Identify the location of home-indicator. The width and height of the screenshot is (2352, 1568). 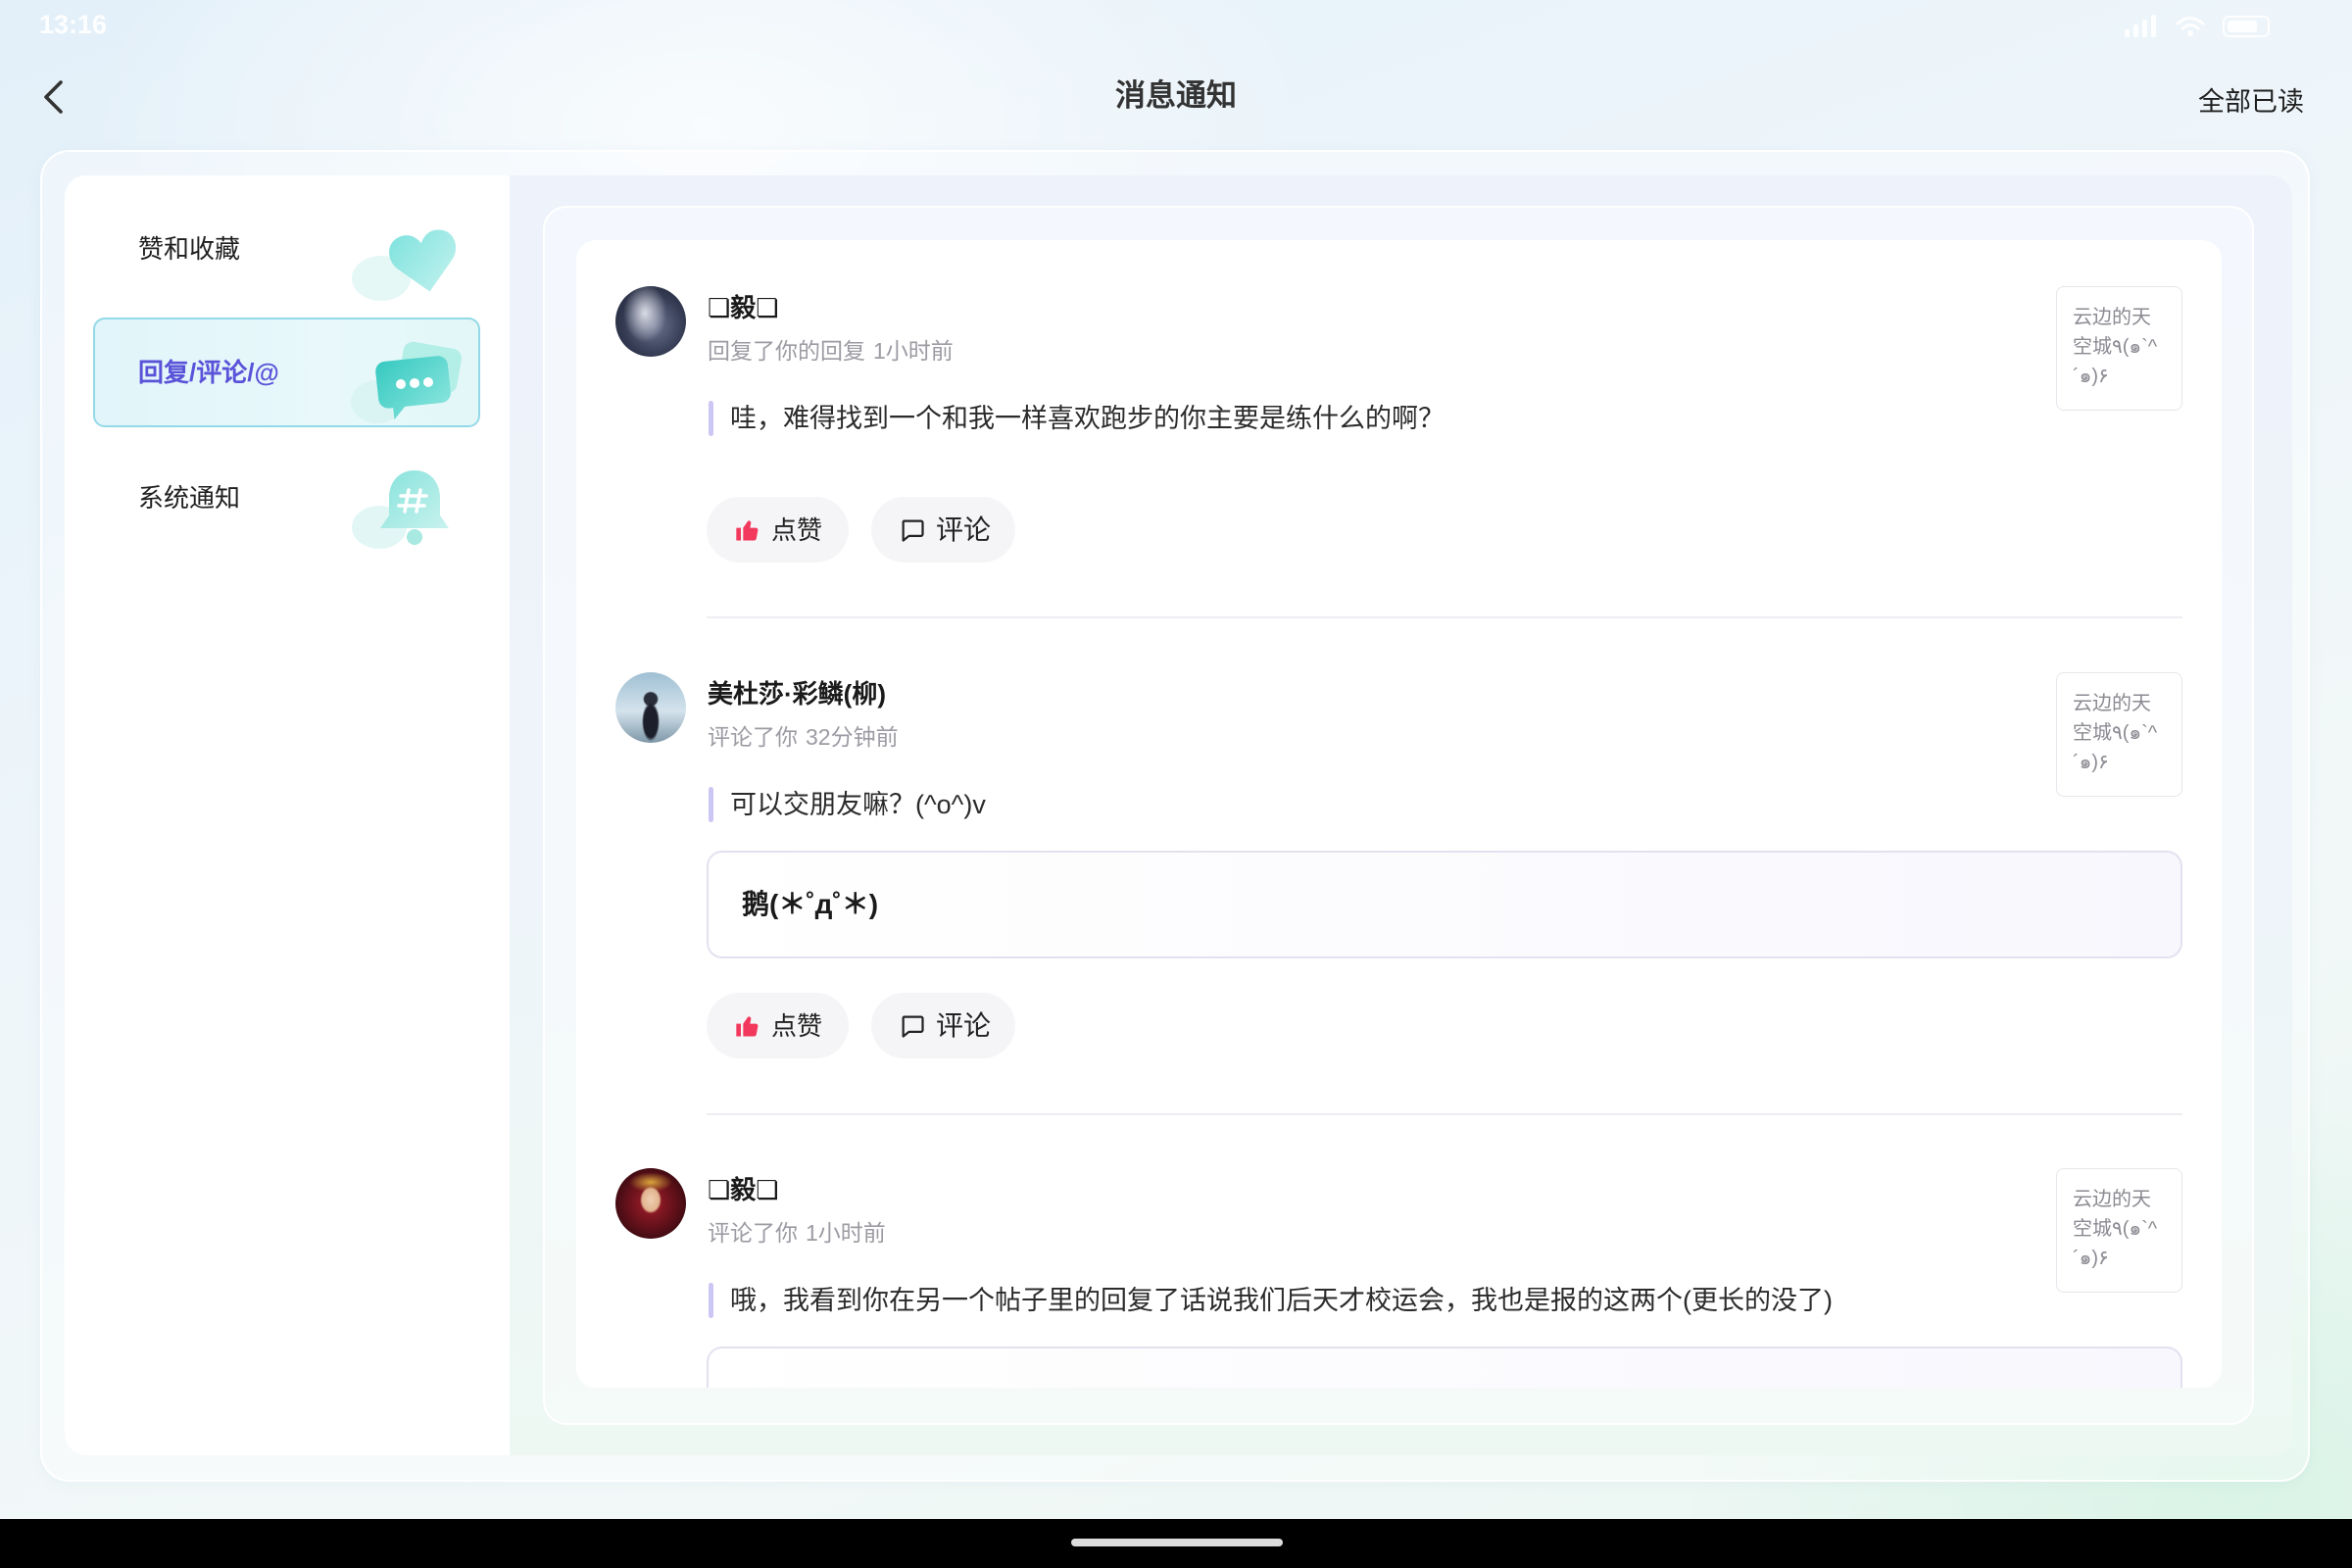
(1177, 1542).